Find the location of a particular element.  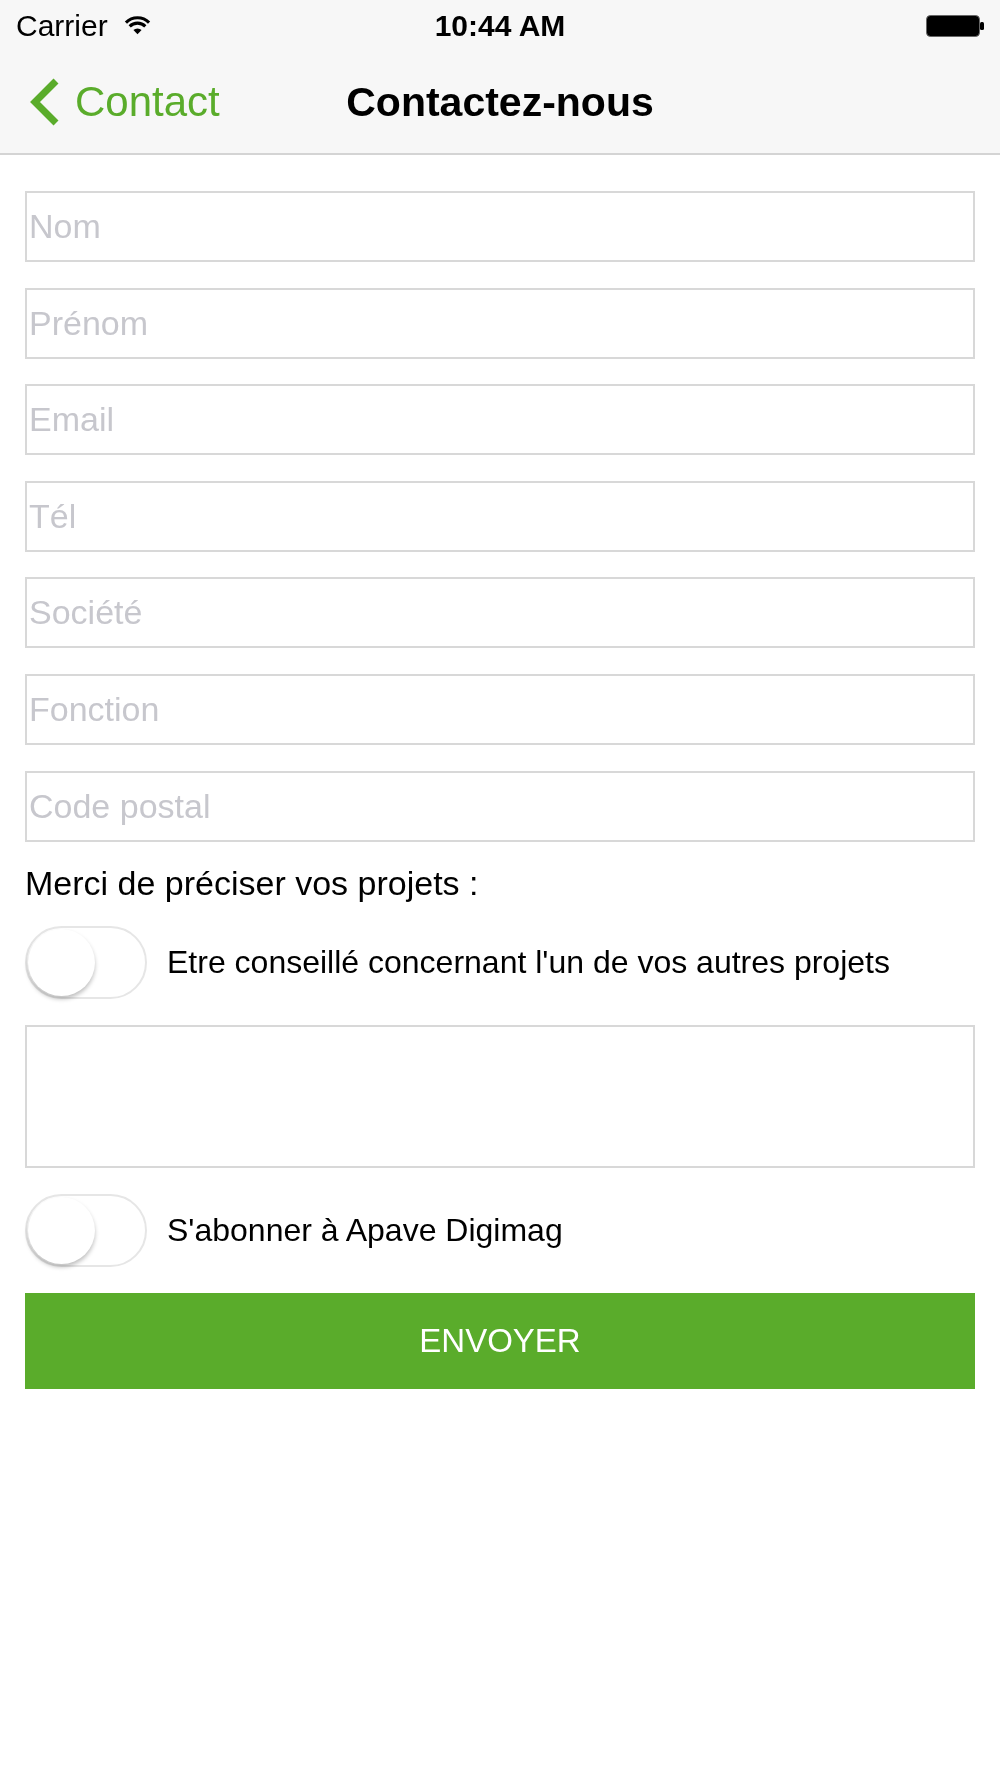

screen-title: Contactez-nous is located at coordinates (500, 102).